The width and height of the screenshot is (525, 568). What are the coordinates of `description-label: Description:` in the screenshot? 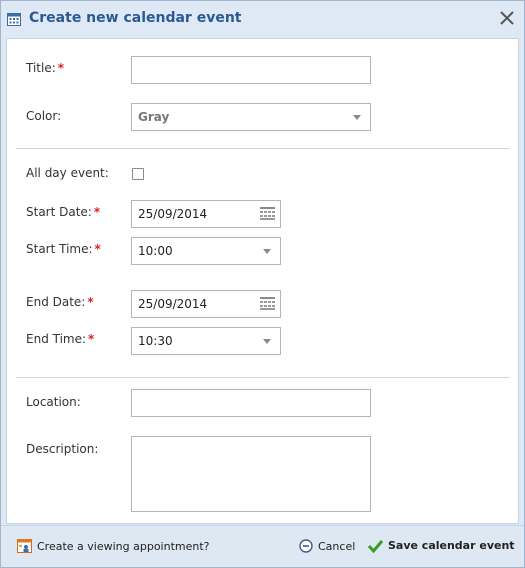 It's located at (62, 449).